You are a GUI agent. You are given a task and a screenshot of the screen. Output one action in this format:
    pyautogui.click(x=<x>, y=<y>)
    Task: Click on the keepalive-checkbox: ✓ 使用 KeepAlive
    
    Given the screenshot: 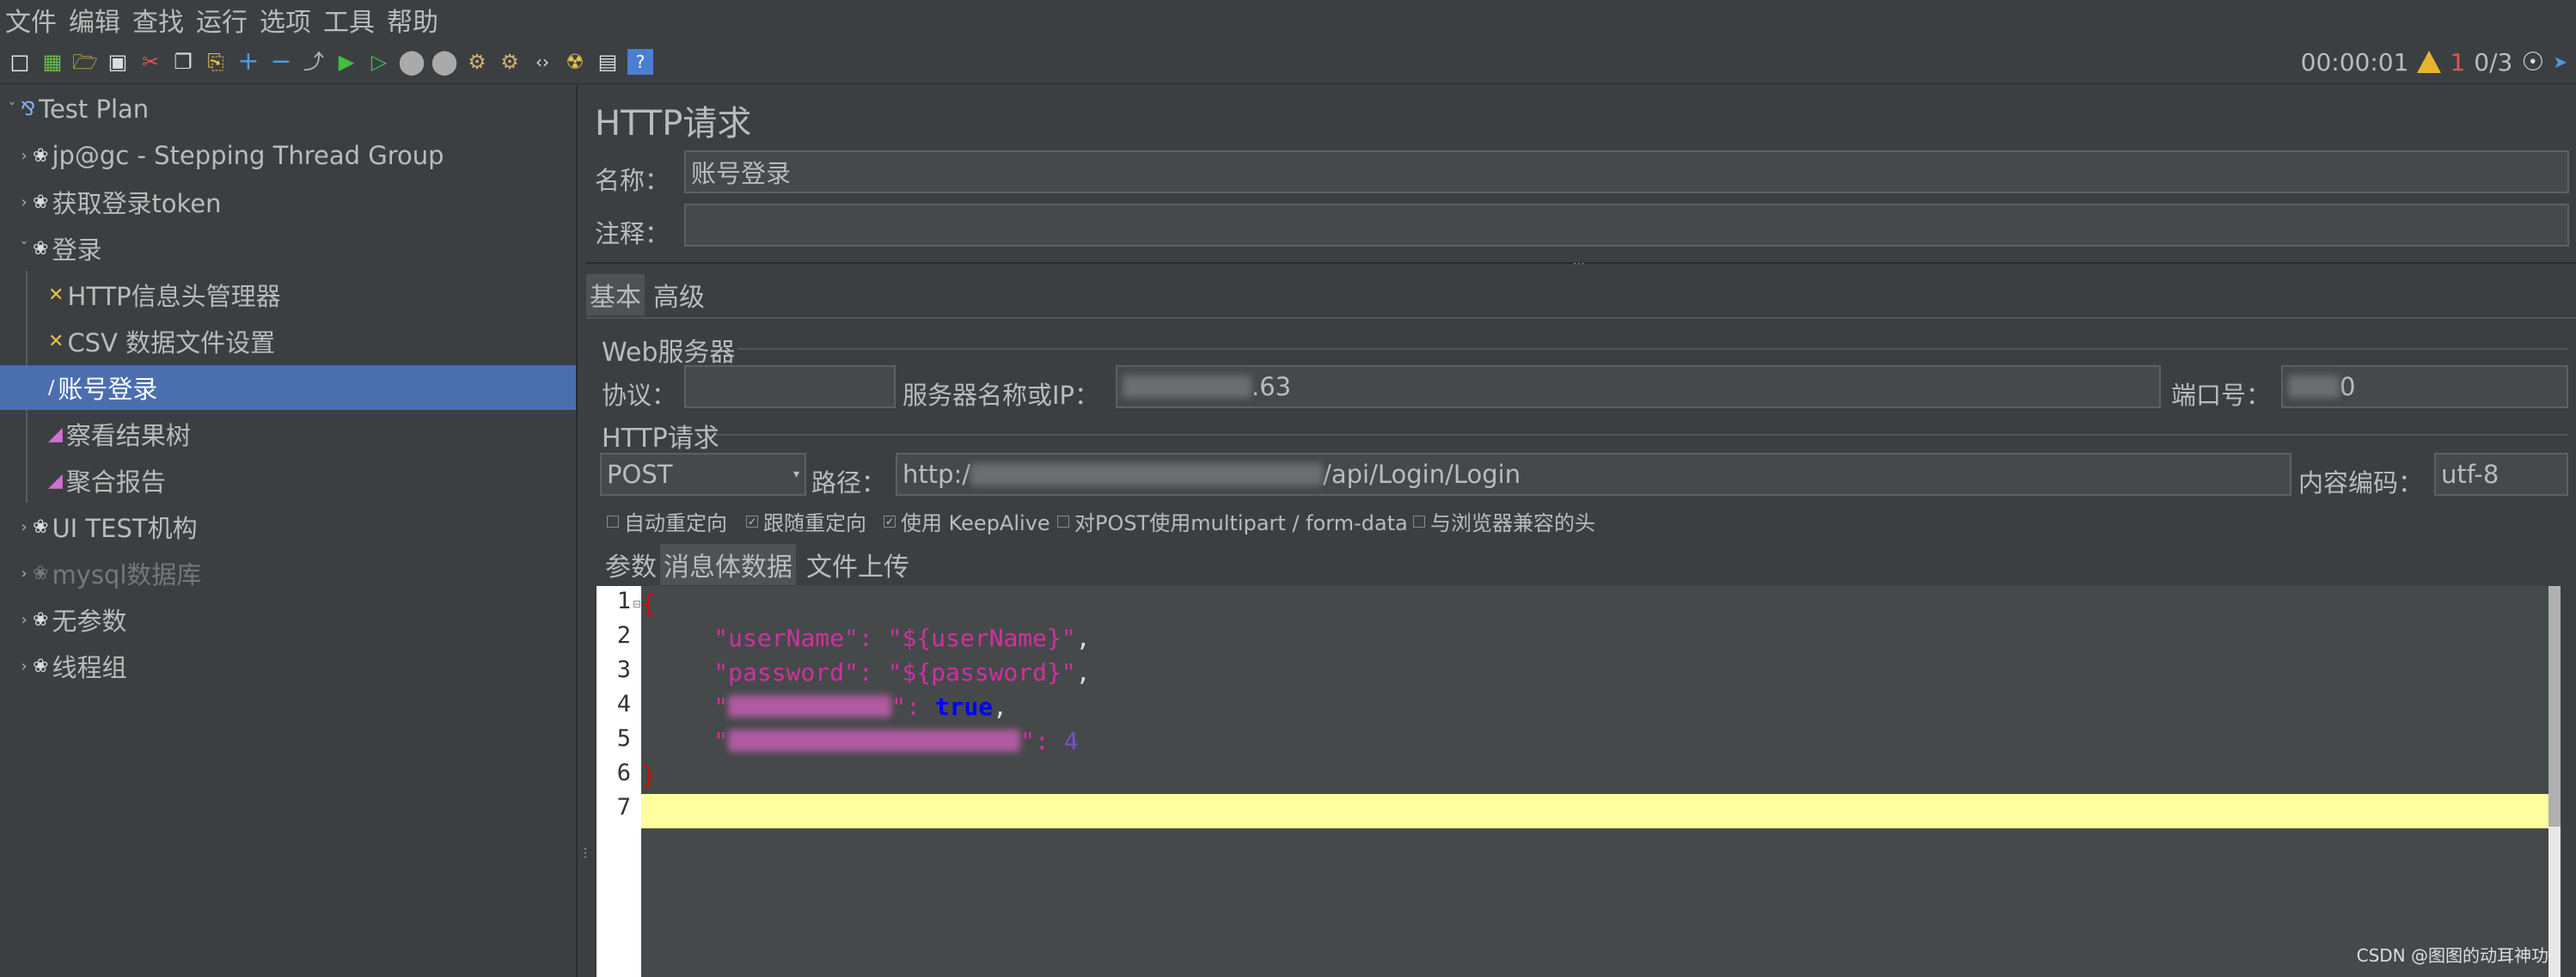 What is the action you would take?
    pyautogui.click(x=967, y=521)
    